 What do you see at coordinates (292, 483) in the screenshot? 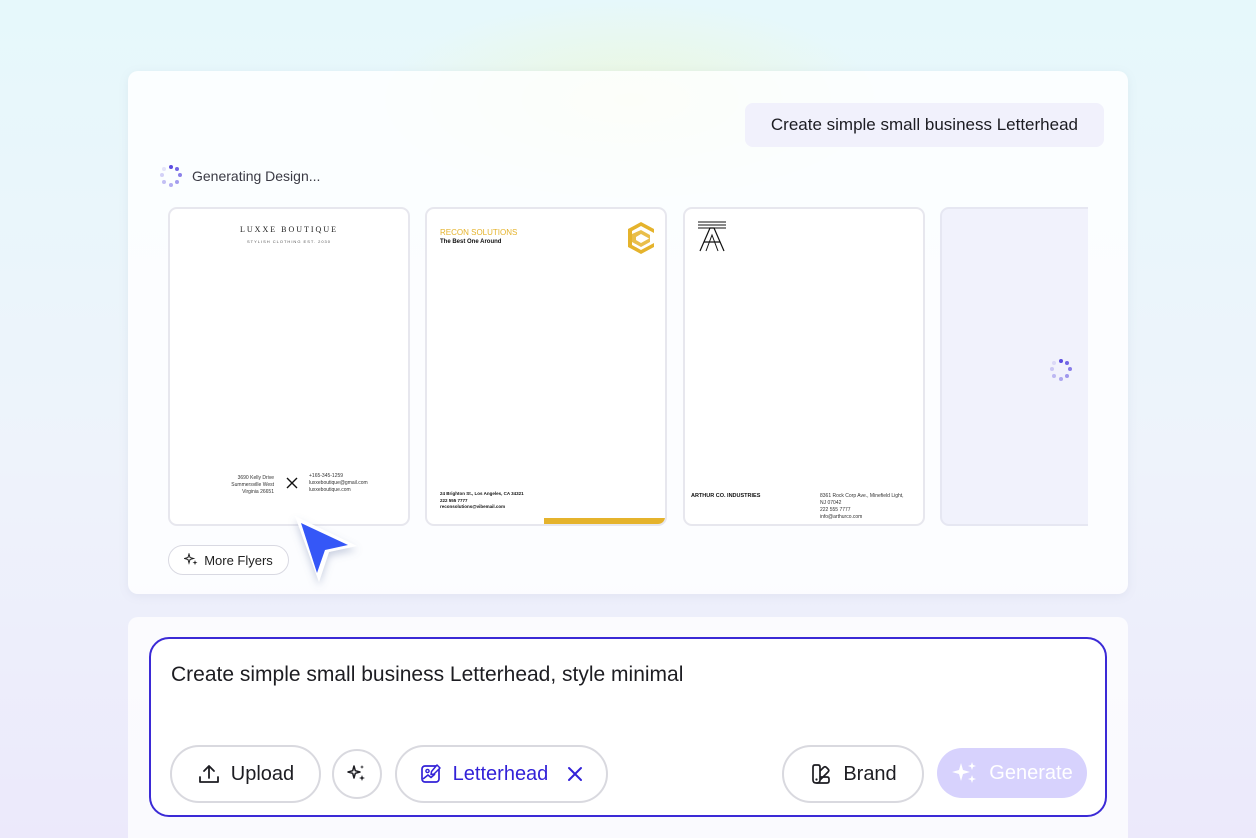
I see `x-mark-icon` at bounding box center [292, 483].